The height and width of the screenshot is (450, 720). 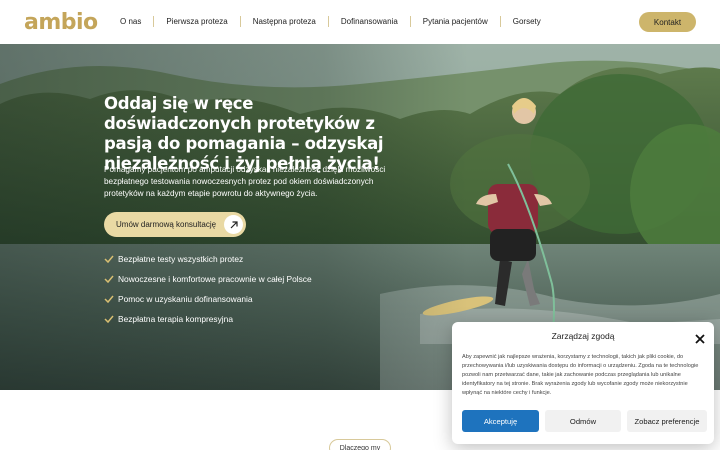 I want to click on feature-label: Pomoc w uzyskaniu dofinansowania, so click(x=185, y=299).